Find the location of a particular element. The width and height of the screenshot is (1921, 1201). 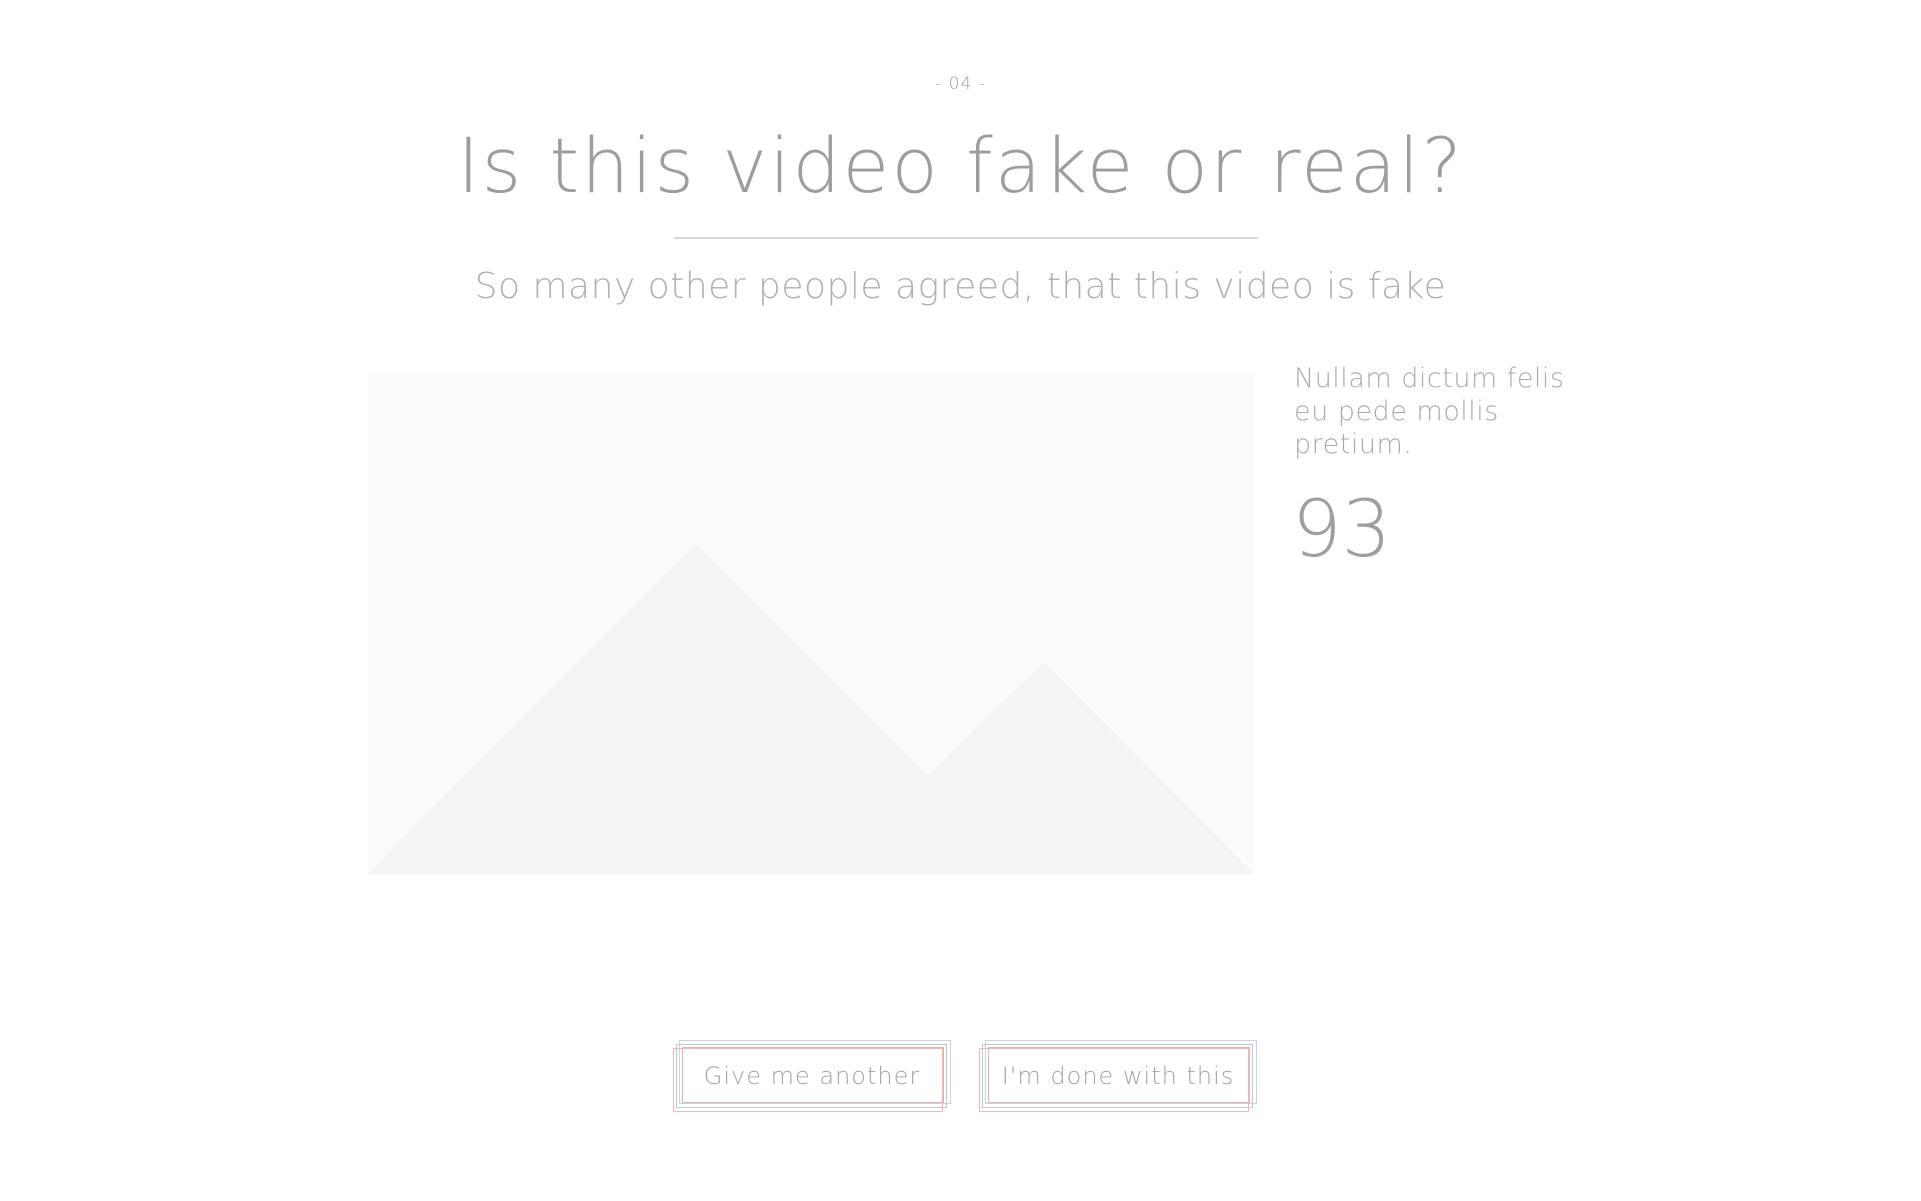

give-another-label: Give me another is located at coordinates (812, 1076).